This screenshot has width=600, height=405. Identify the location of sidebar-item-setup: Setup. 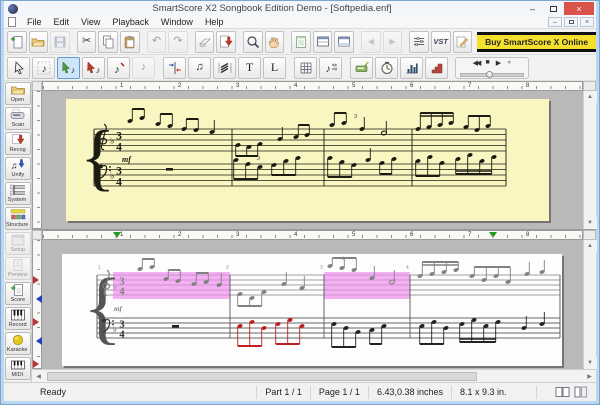
(17, 243).